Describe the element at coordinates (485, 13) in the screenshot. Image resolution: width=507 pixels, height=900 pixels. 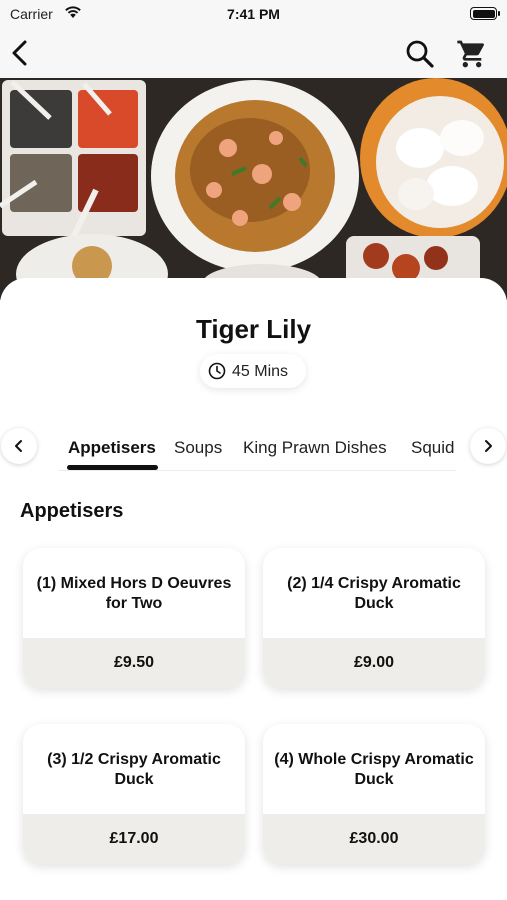
I see `battery-icon` at that location.